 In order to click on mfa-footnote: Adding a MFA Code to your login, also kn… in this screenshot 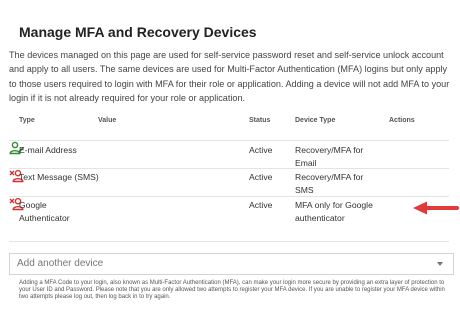, I will do `click(232, 290)`.